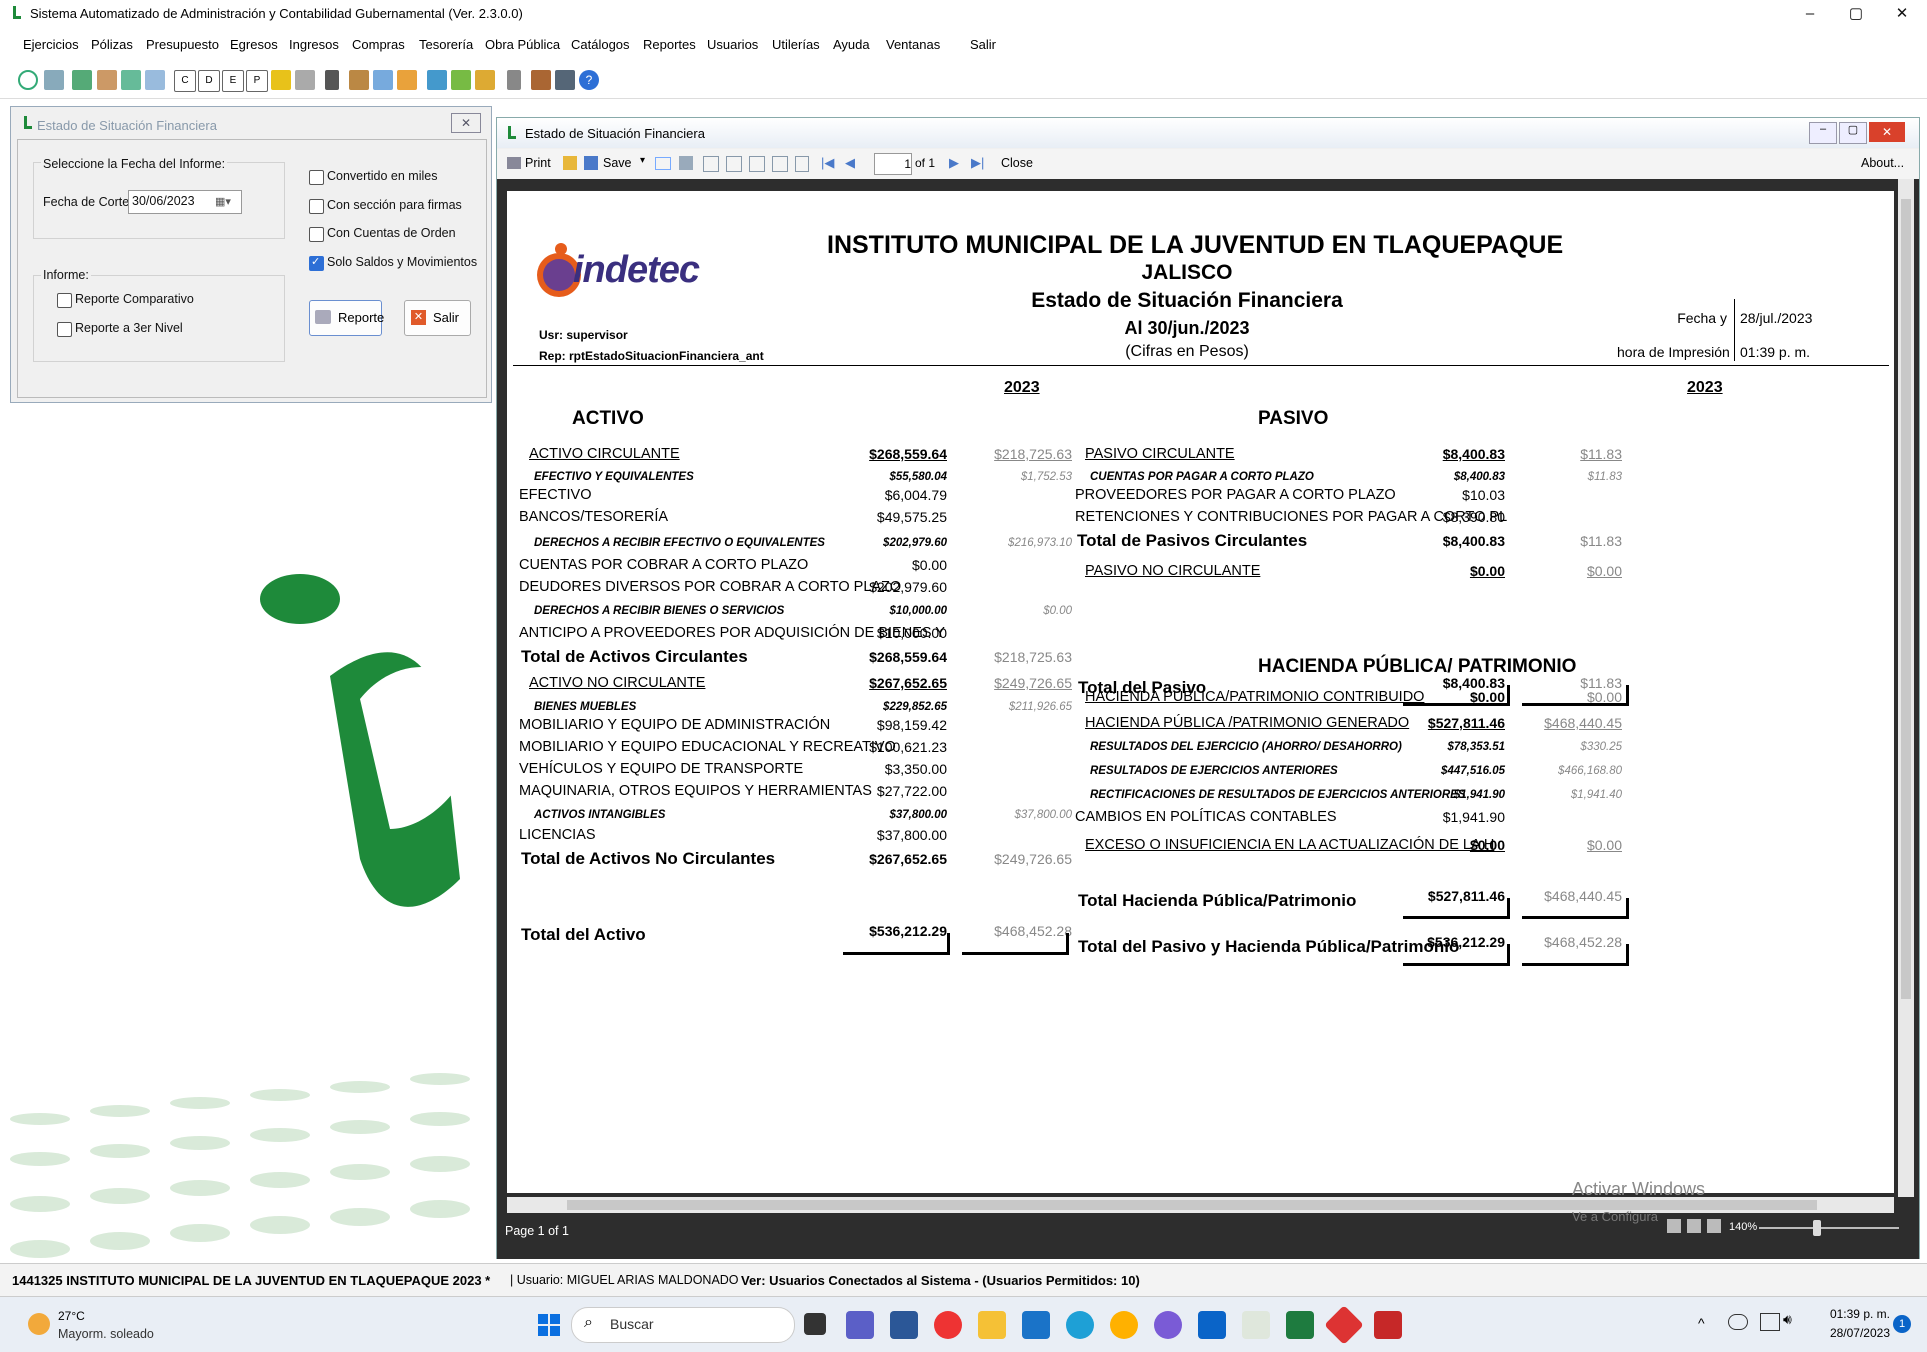 Image resolution: width=1927 pixels, height=1352 pixels. Describe the element at coordinates (1036, 1325) in the screenshot. I see `store-icon` at that location.